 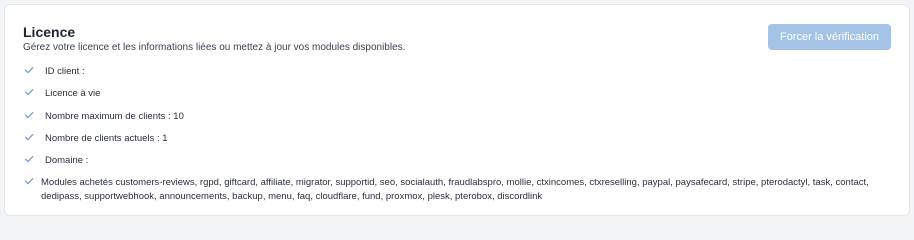 I want to click on list-item-client-id: ID client :, so click(x=461, y=72).